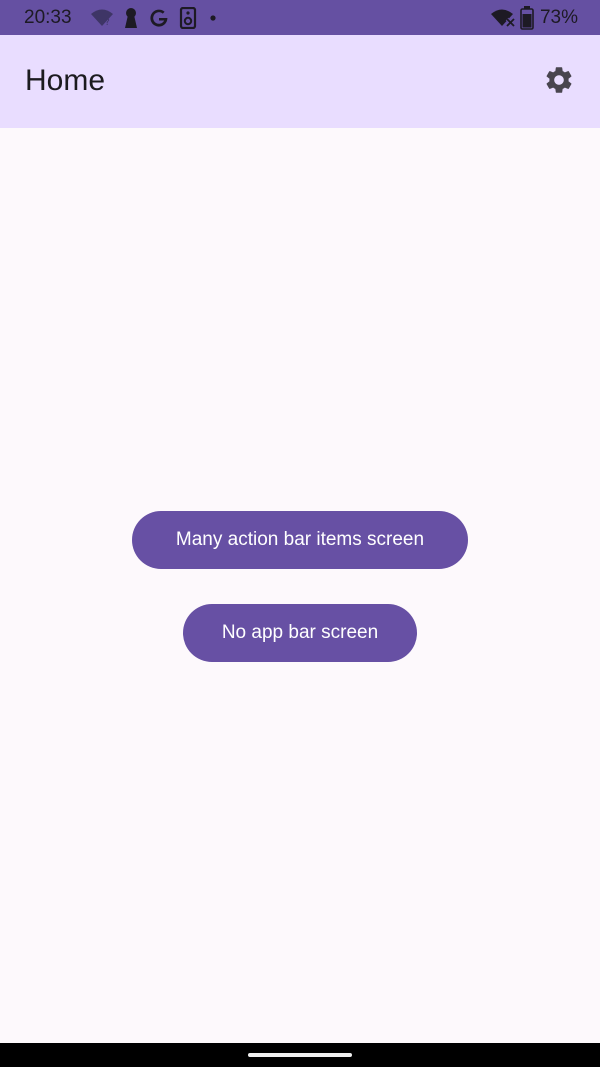 Image resolution: width=600 pixels, height=1067 pixels. I want to click on status-icons-right: 73%, so click(534, 18).